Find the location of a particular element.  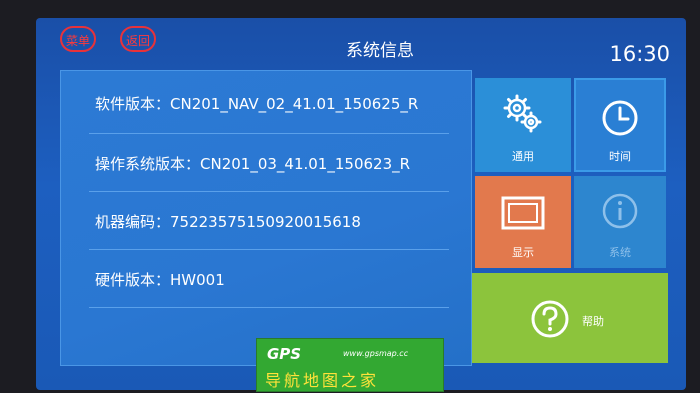

tile-label-time: 时间 is located at coordinates (620, 156).